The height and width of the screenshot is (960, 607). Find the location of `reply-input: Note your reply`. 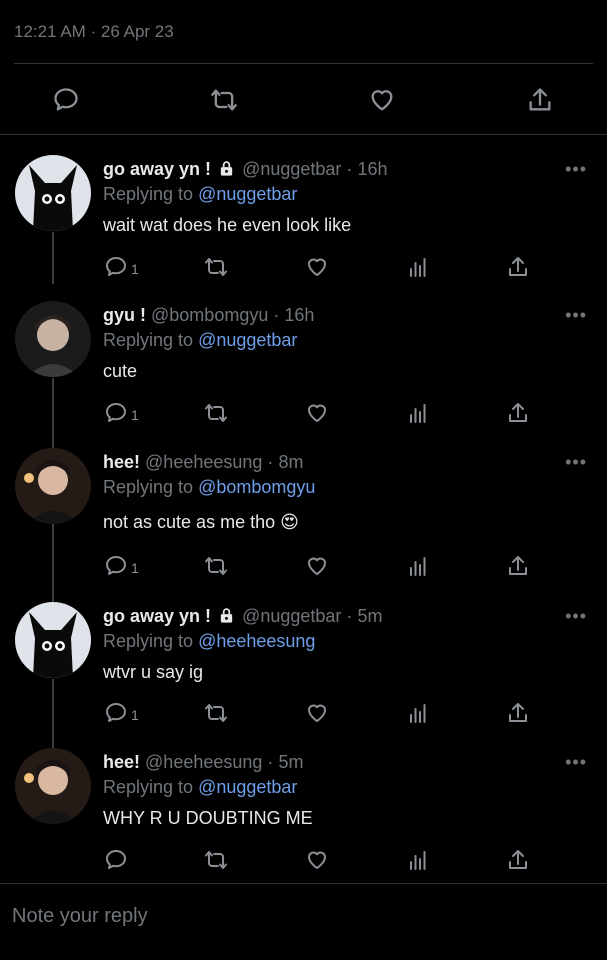

reply-input: Note your reply is located at coordinates (80, 916).